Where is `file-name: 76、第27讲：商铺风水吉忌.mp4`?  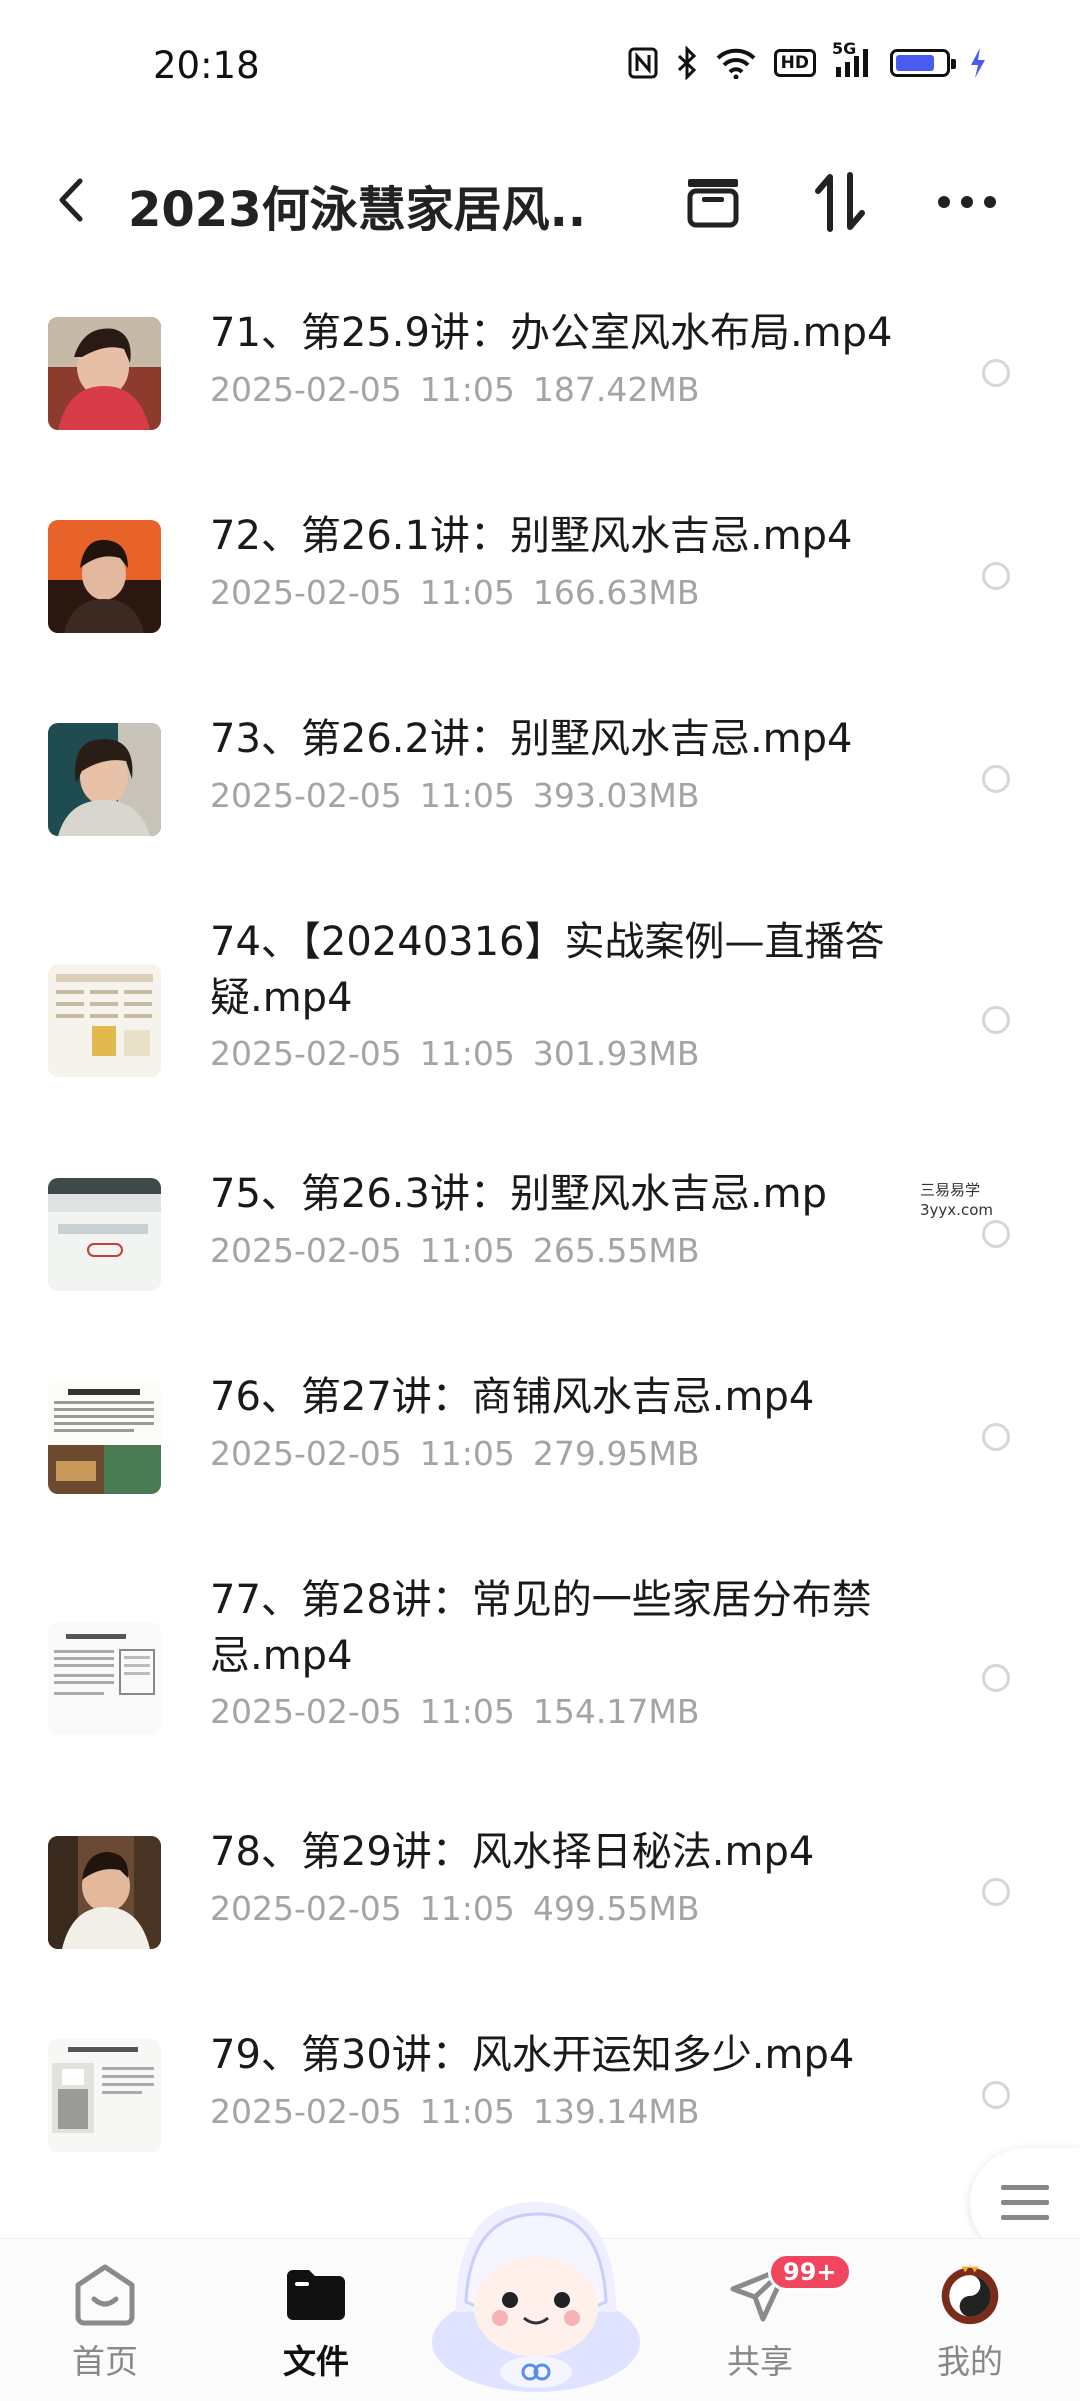 file-name: 76、第27讲：商铺风水吉忌.mp4 is located at coordinates (512, 1397).